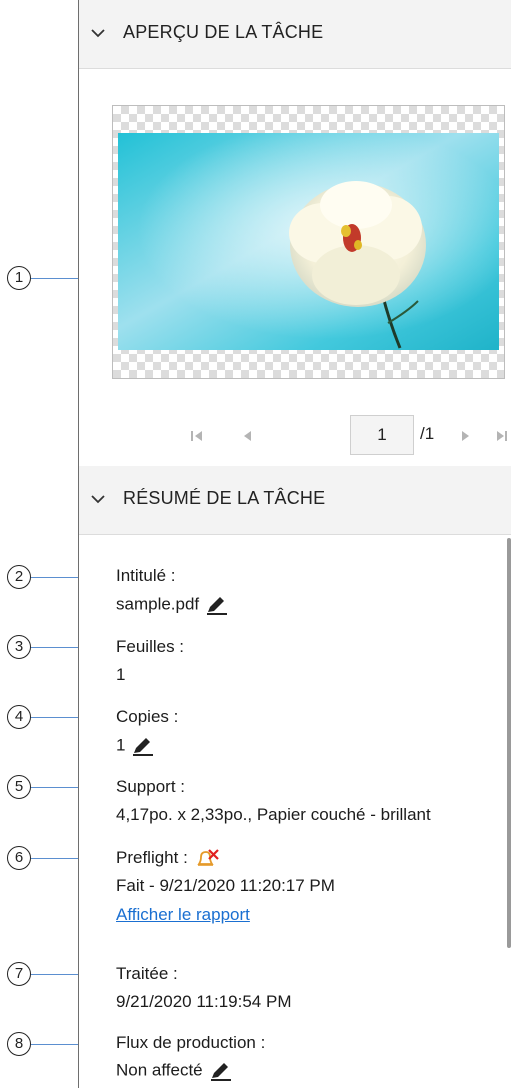  Describe the element at coordinates (329, 436) in the screenshot. I see `page-navigator: 1 /1` at that location.